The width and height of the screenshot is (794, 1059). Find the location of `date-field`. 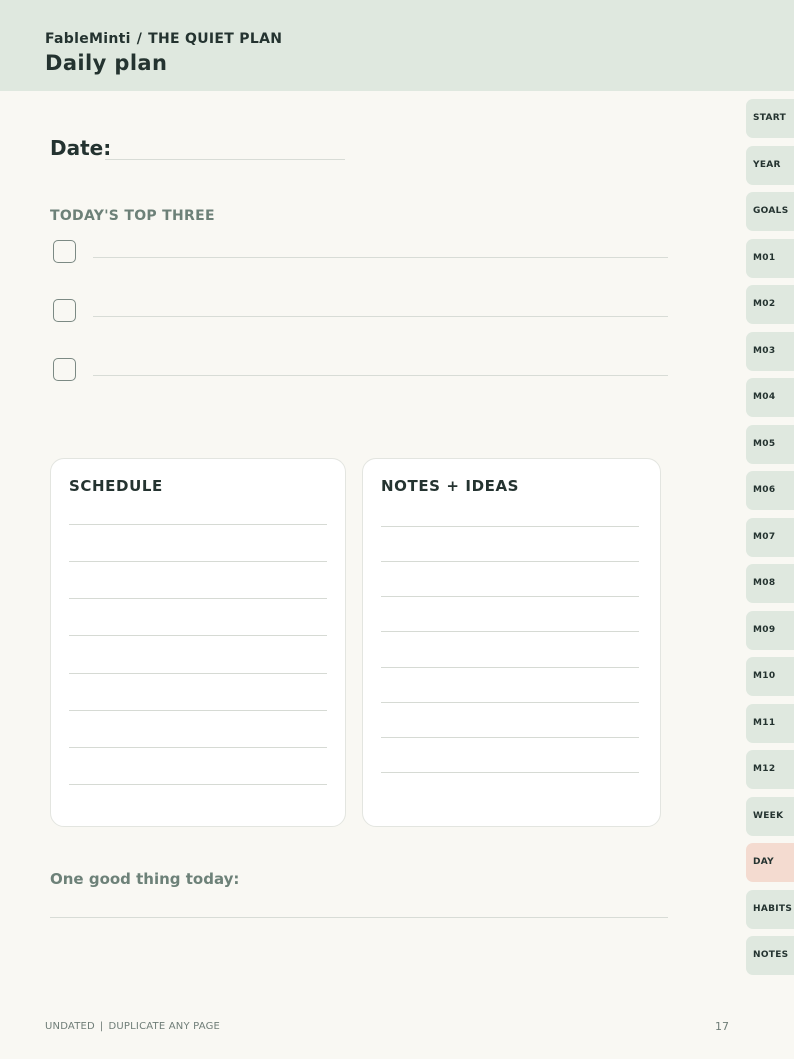

date-field is located at coordinates (225, 159).